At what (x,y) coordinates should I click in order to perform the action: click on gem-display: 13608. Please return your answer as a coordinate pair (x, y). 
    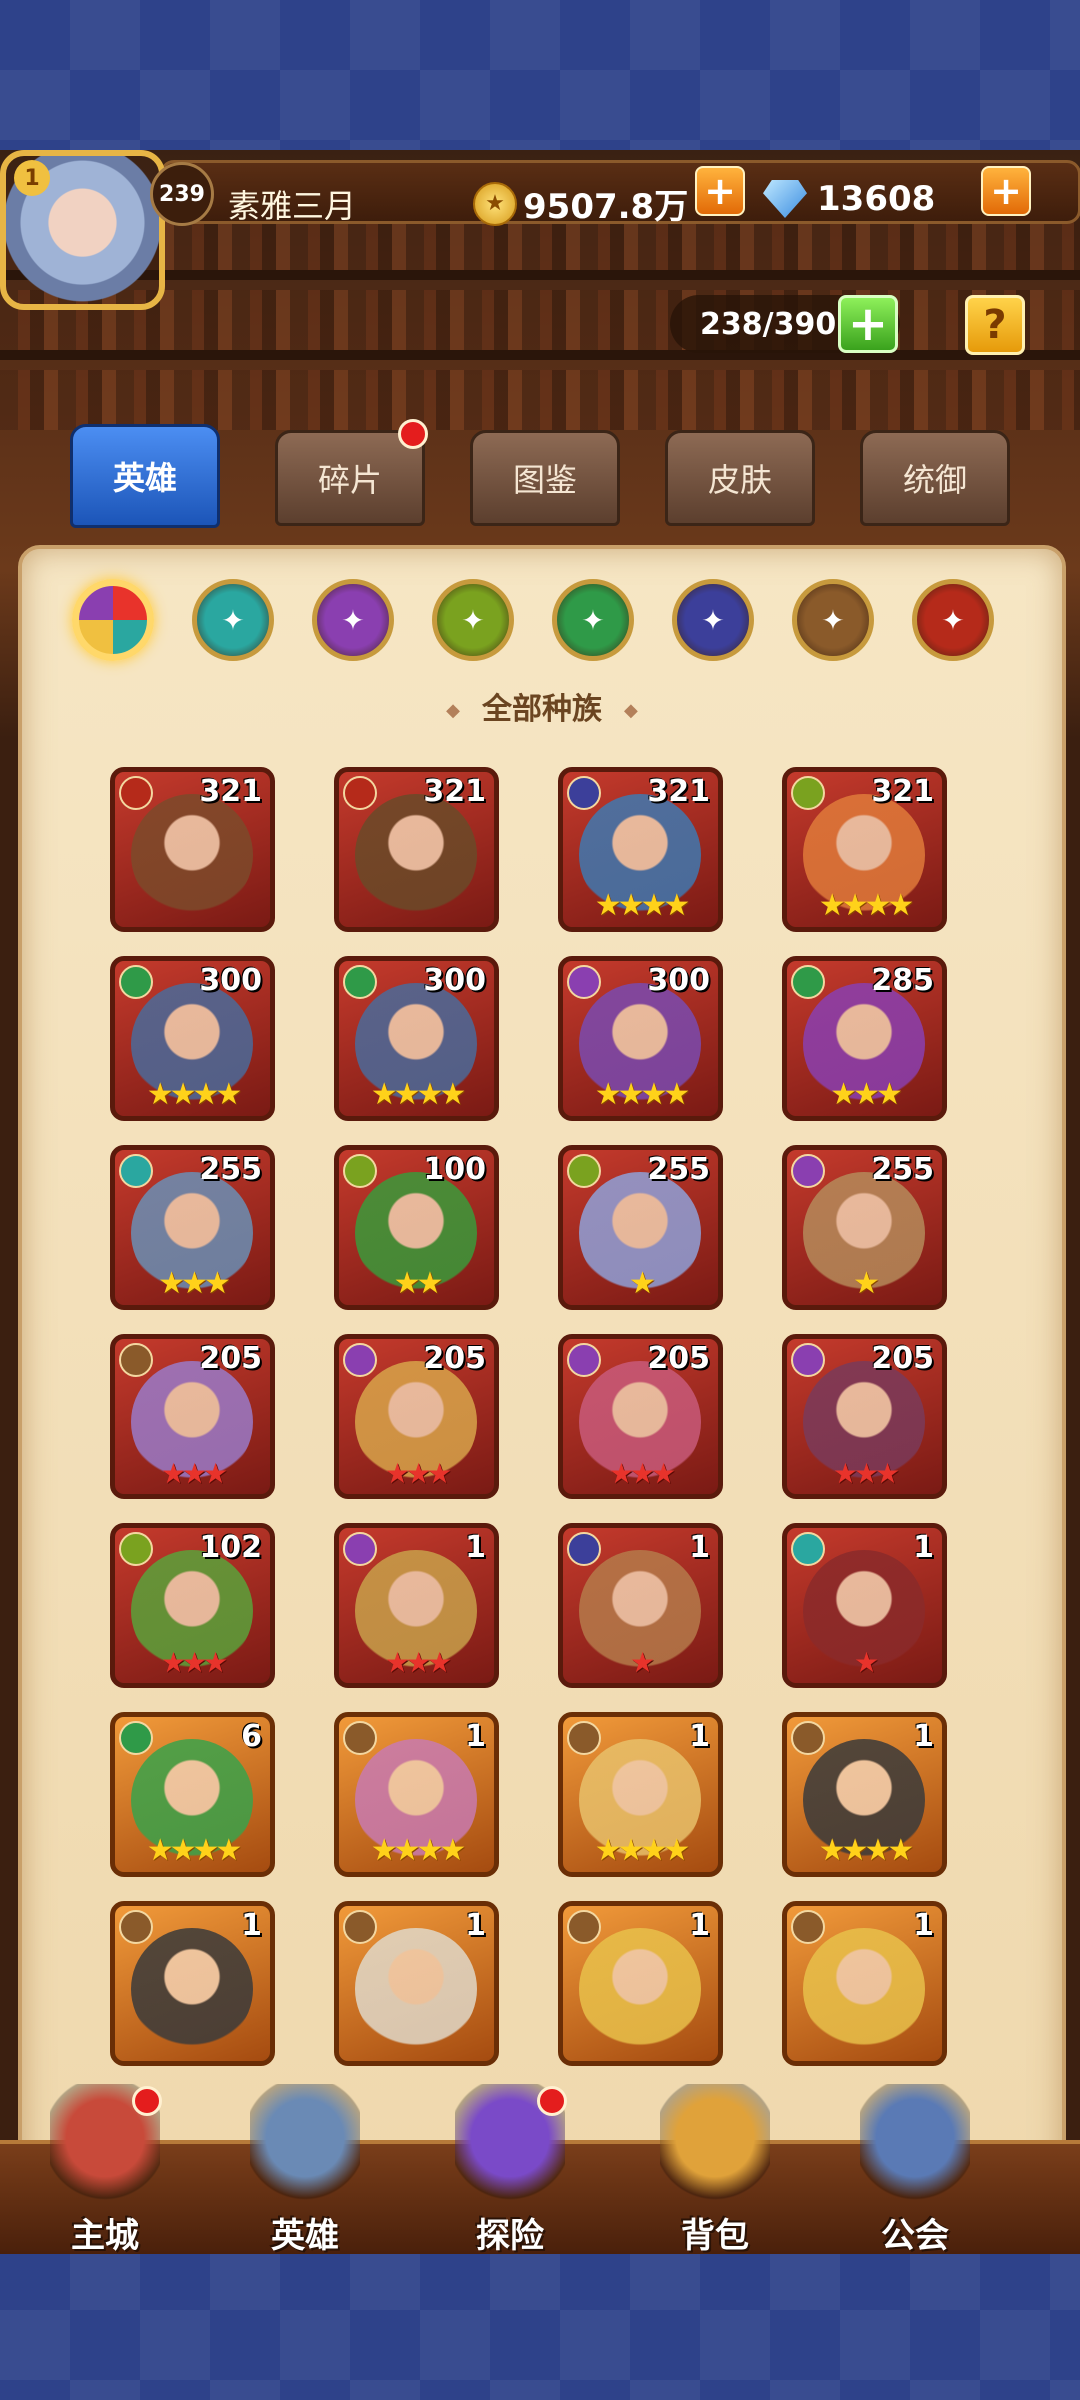
    Looking at the image, I should click on (849, 199).